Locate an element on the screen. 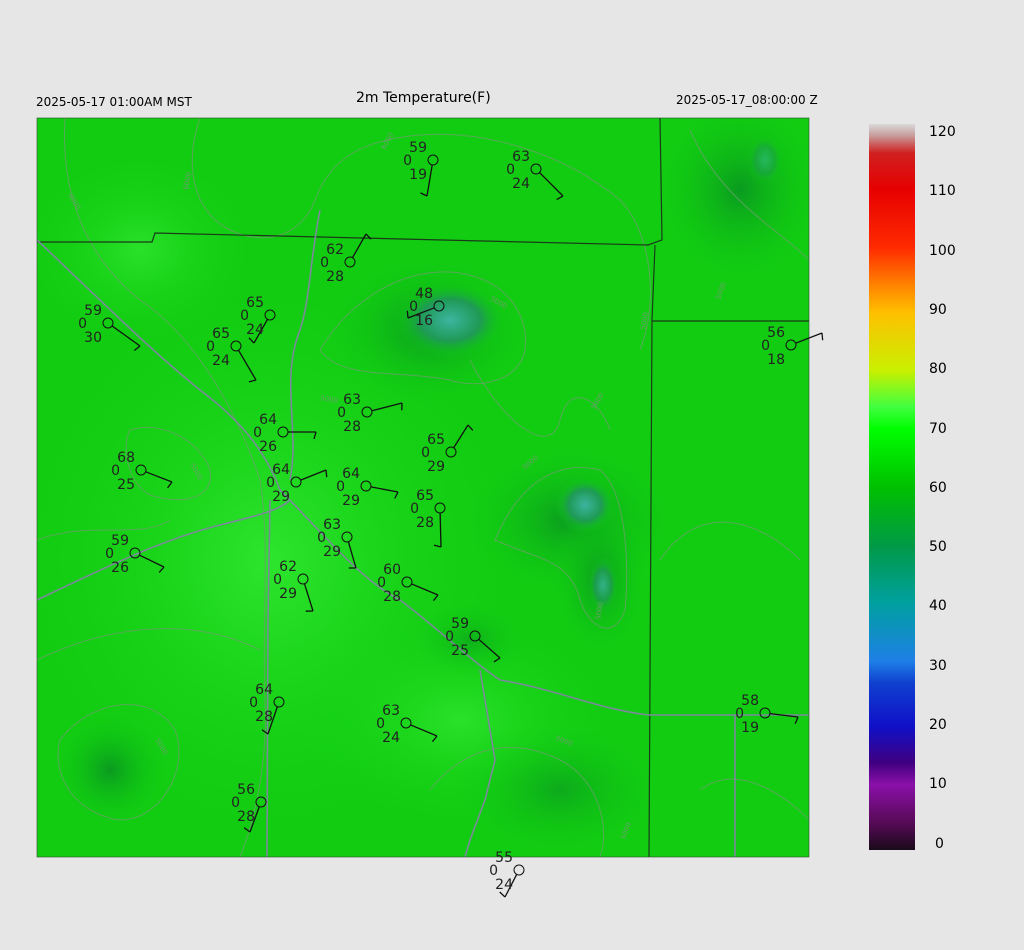  colorbar-tick-80: 80 is located at coordinates (938, 369).